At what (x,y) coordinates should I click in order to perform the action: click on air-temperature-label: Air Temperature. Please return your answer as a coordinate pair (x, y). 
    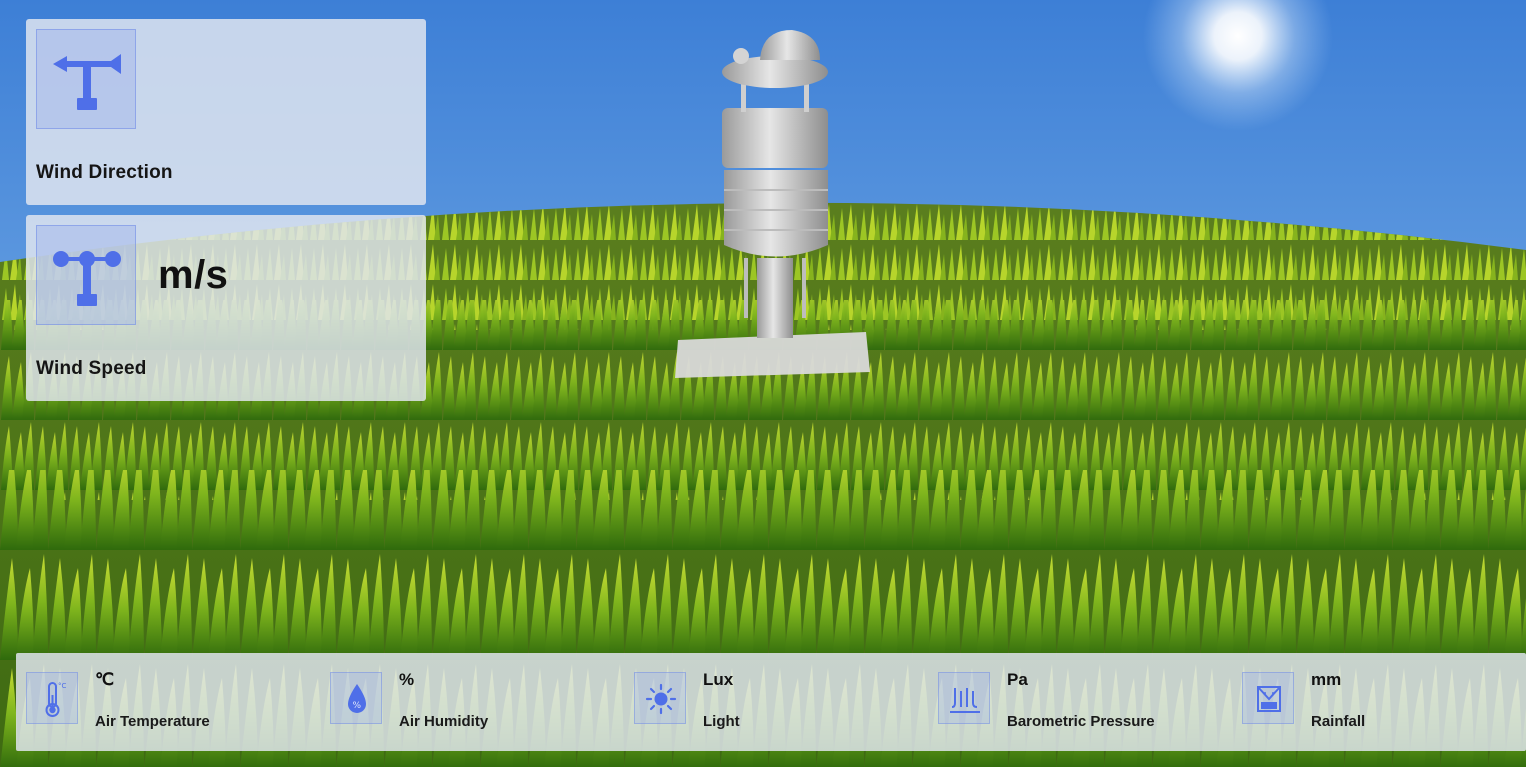
    Looking at the image, I should click on (152, 721).